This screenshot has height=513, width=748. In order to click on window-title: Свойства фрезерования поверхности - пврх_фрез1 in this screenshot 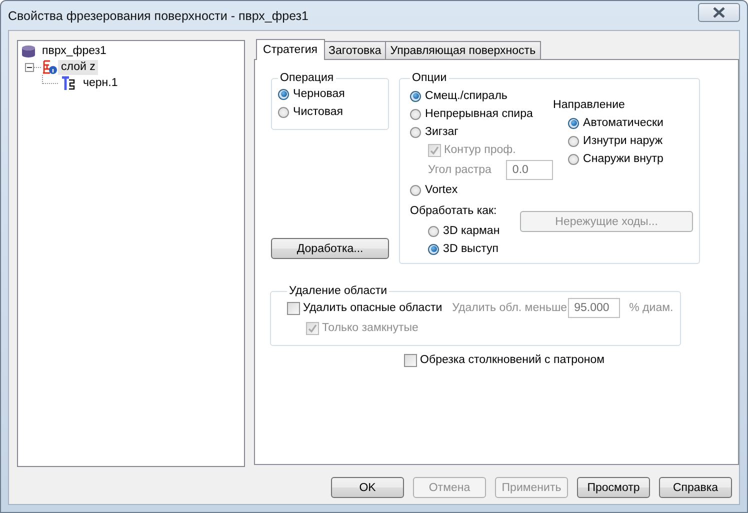, I will do `click(158, 15)`.